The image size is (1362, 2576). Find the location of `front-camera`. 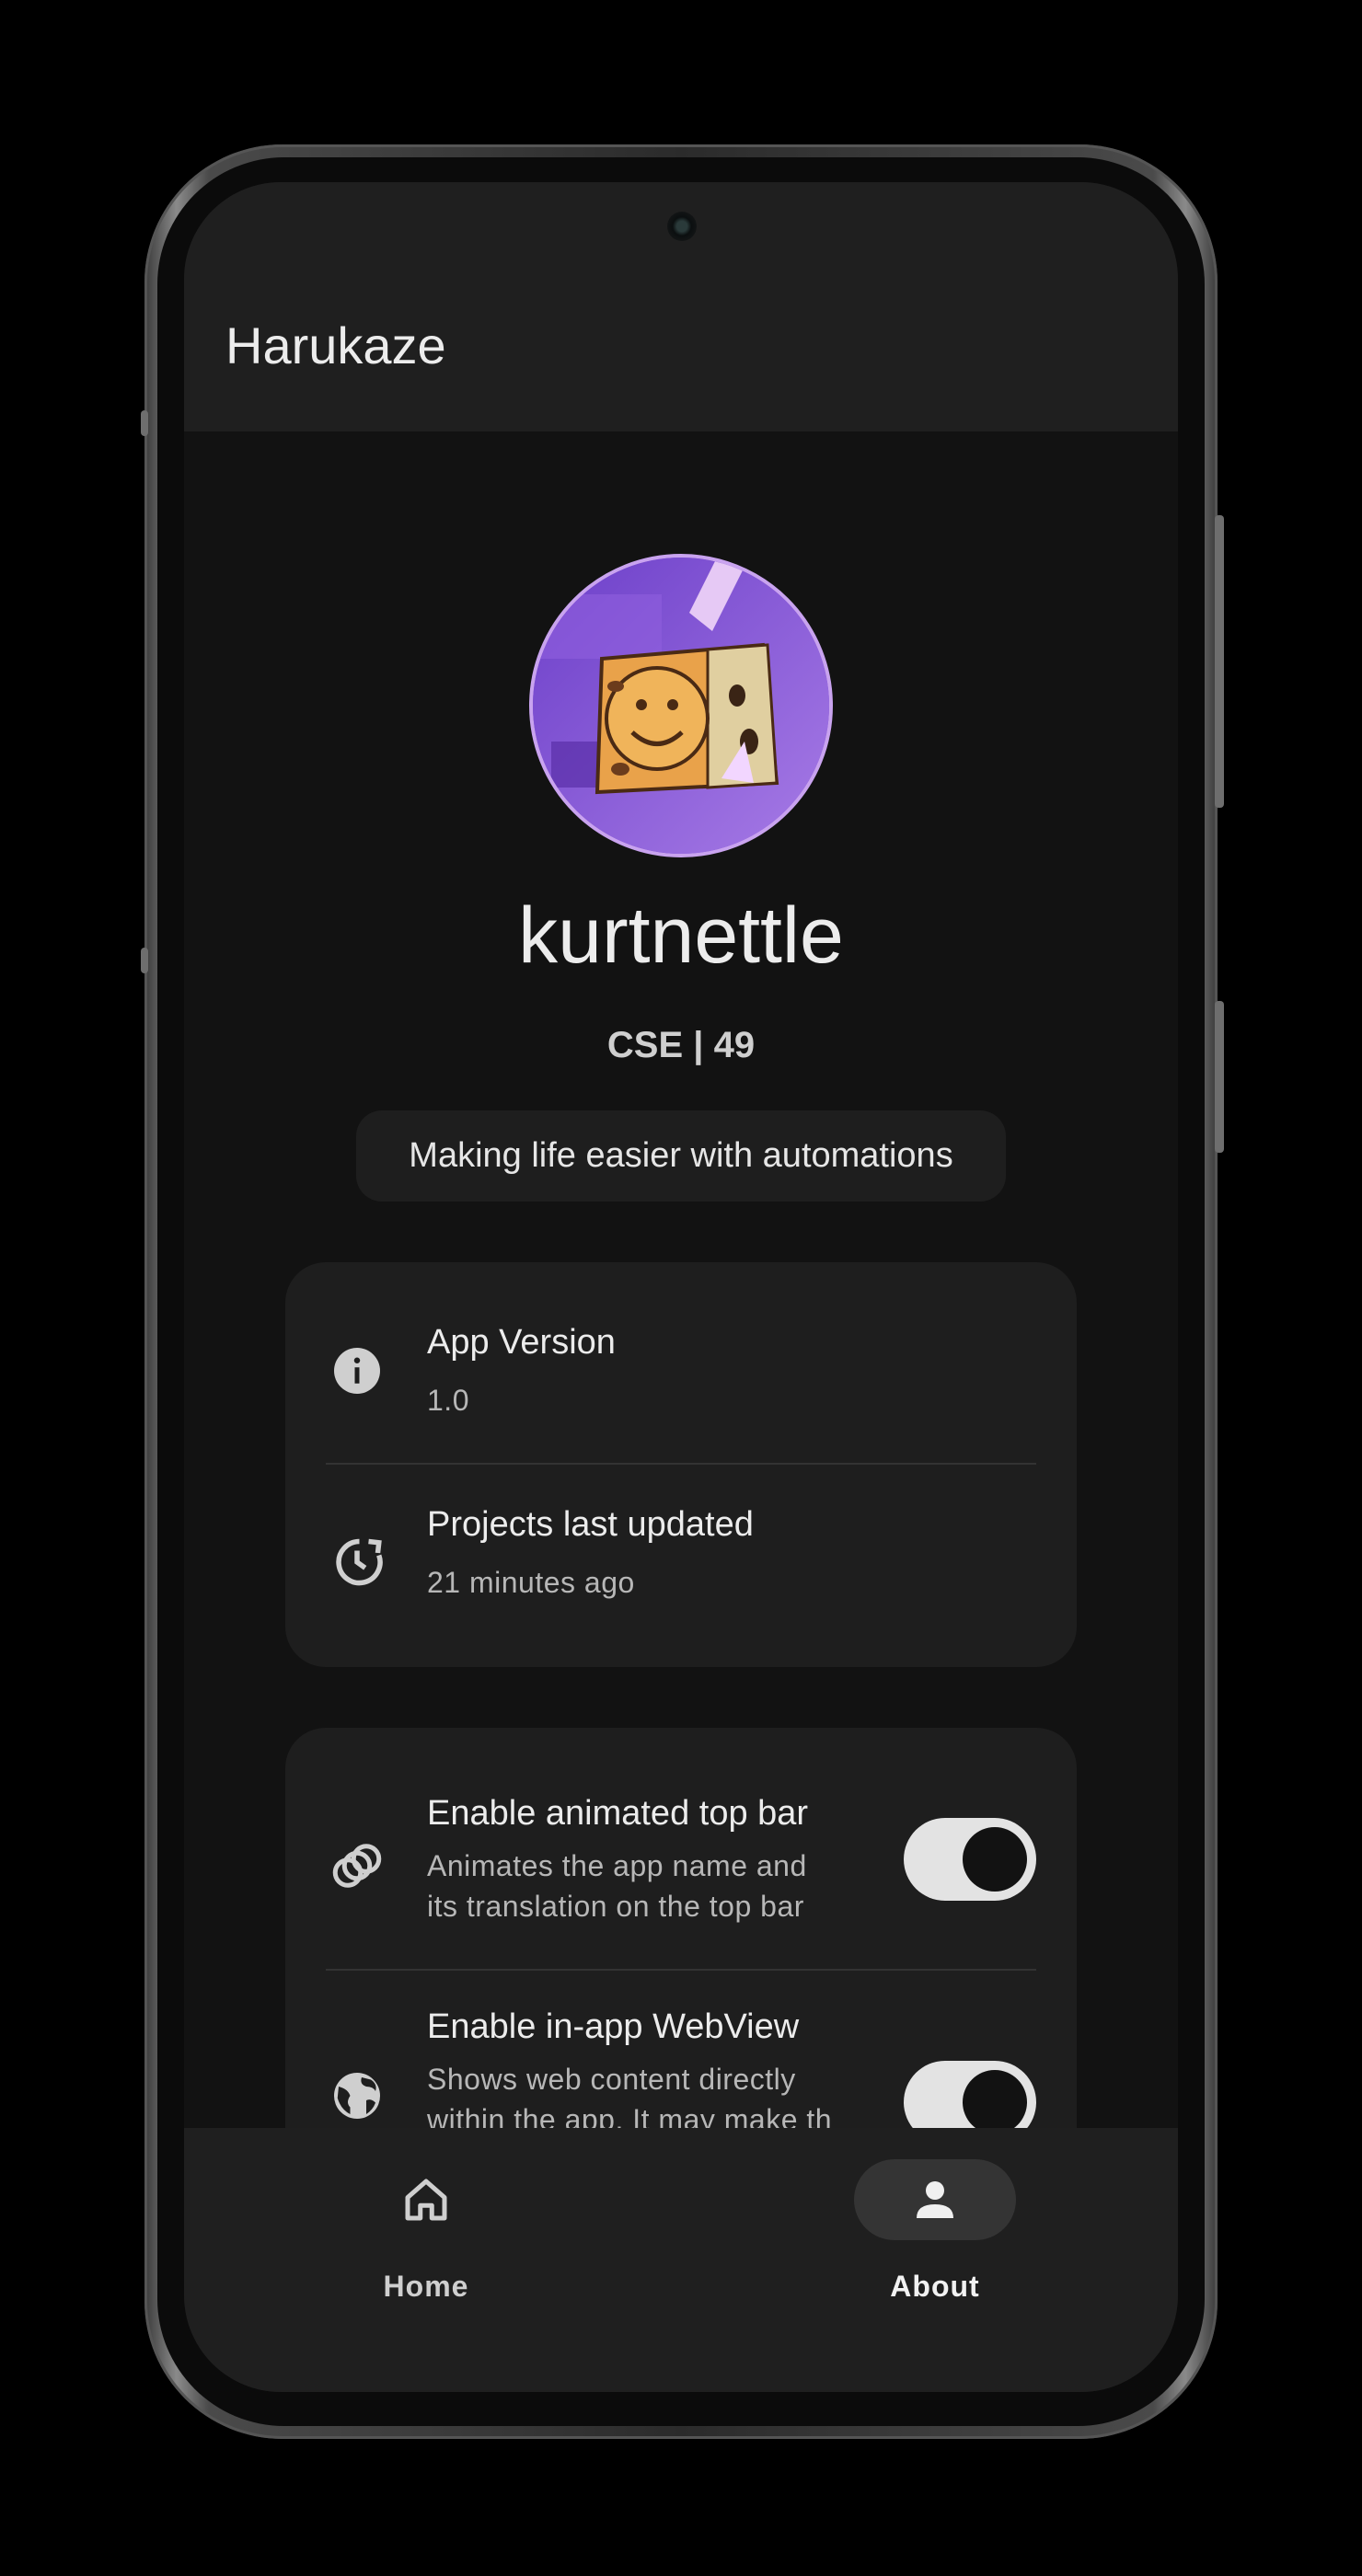

front-camera is located at coordinates (682, 226).